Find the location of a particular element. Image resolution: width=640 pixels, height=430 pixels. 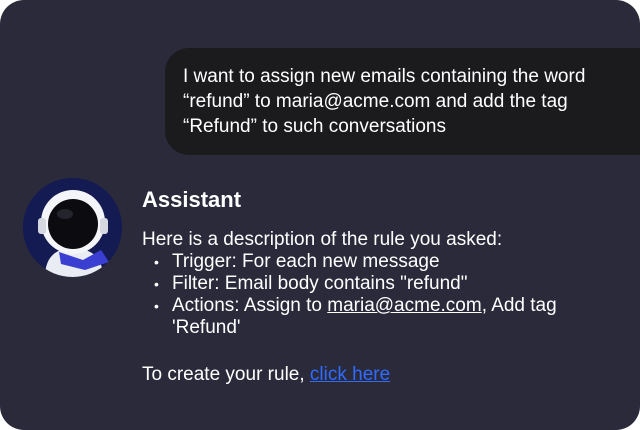

list-item: • Trigger: For each new message is located at coordinates (382, 262).